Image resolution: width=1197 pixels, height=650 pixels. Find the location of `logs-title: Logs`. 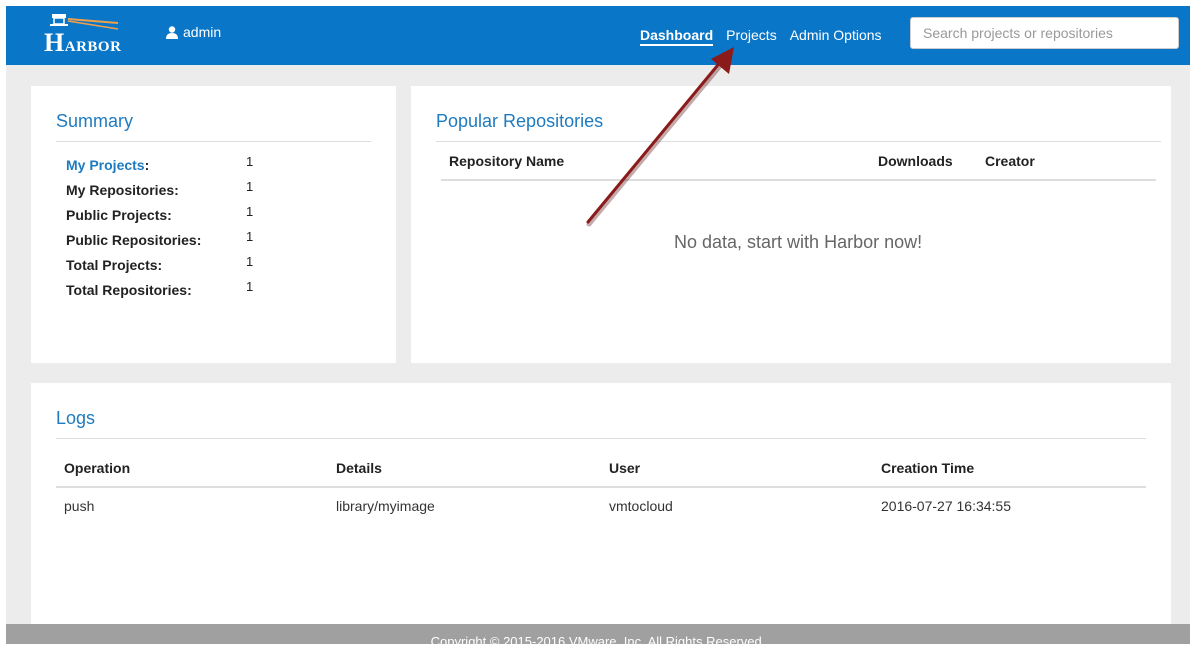

logs-title: Logs is located at coordinates (76, 418).